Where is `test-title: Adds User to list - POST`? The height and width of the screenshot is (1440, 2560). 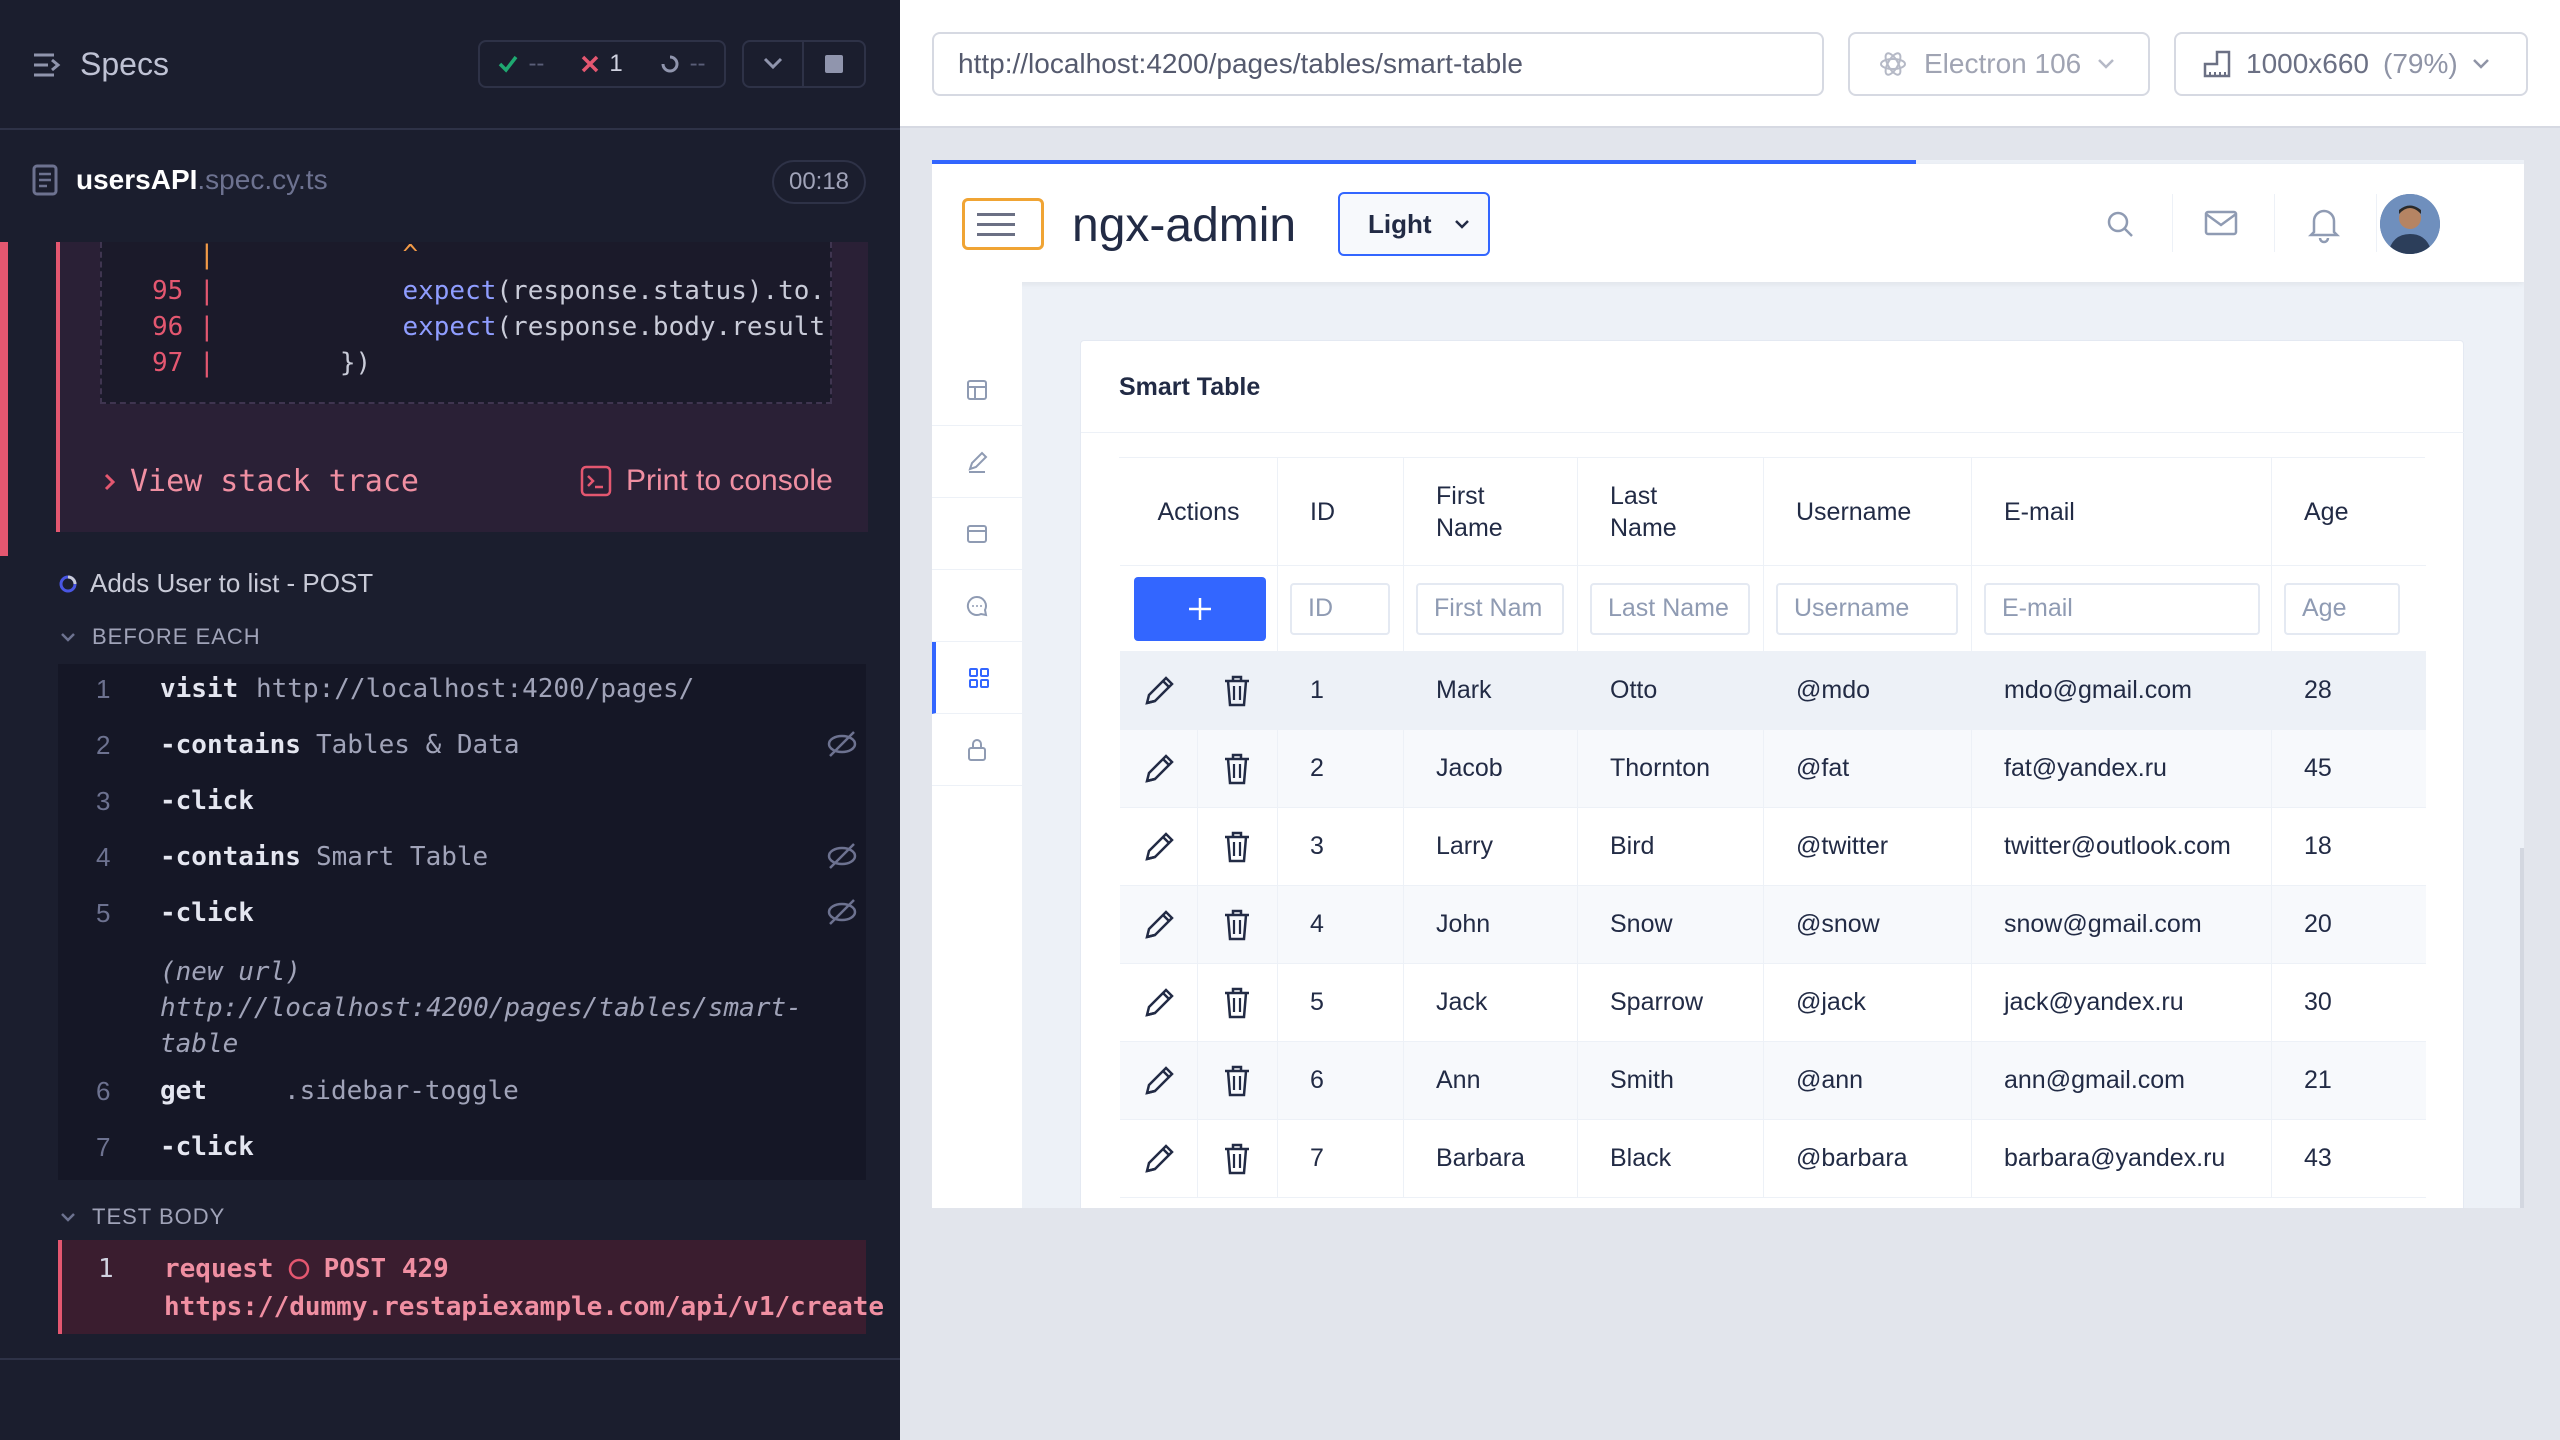 test-title: Adds User to list - POST is located at coordinates (215, 583).